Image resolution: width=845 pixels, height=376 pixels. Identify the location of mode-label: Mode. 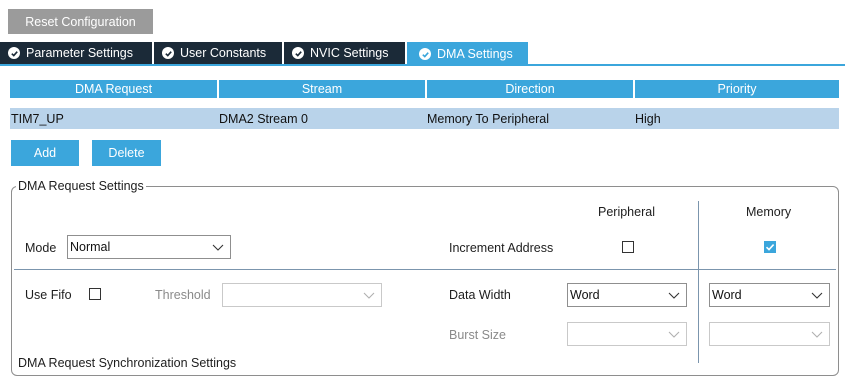
(41, 248).